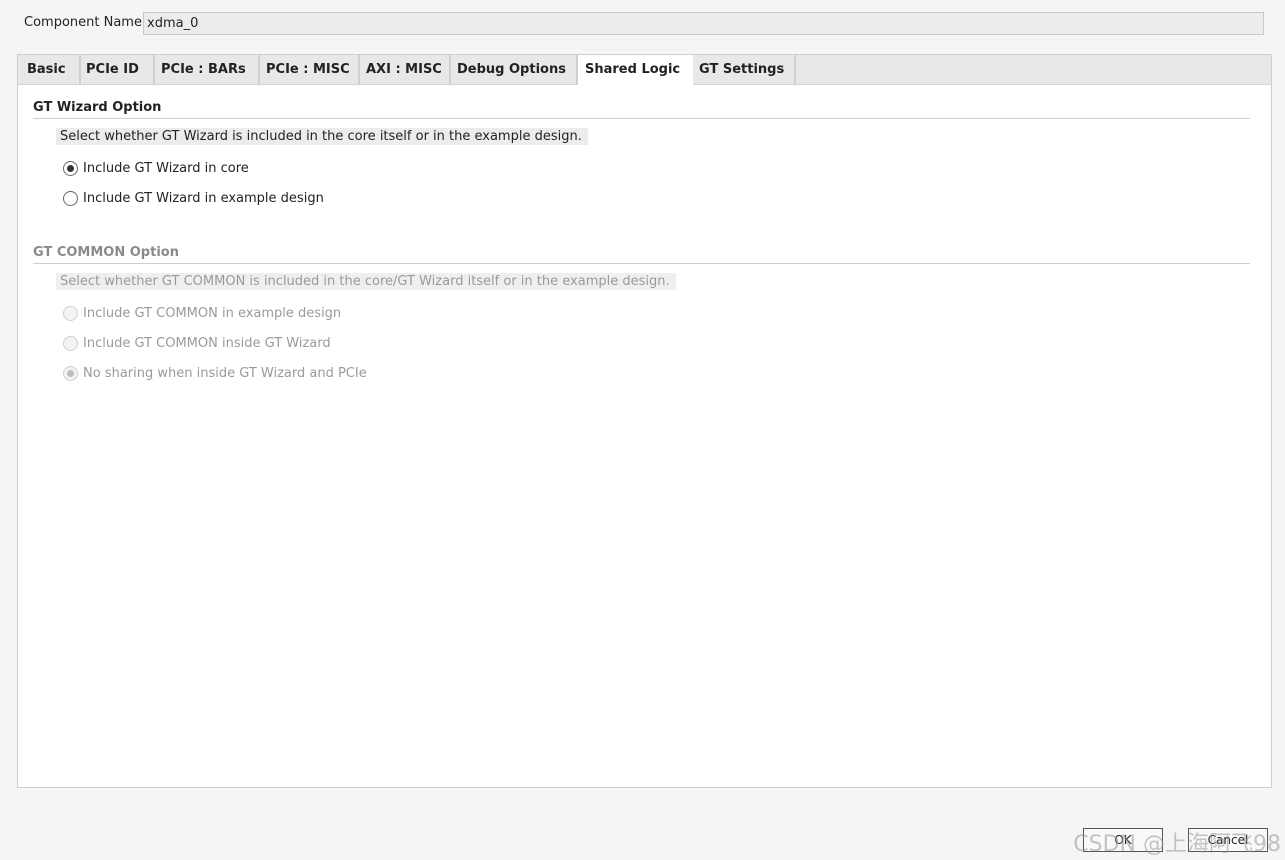 The width and height of the screenshot is (1285, 860). I want to click on tab-gt-settings: GT Settings, so click(744, 69).